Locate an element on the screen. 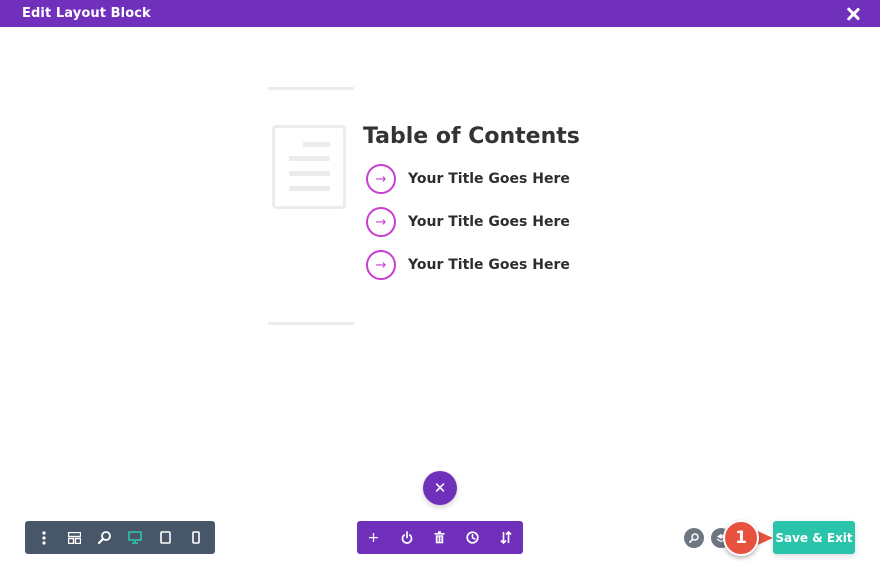 Image resolution: width=880 pixels, height=575 pixels. step-callout: 1 is located at coordinates (754, 538).